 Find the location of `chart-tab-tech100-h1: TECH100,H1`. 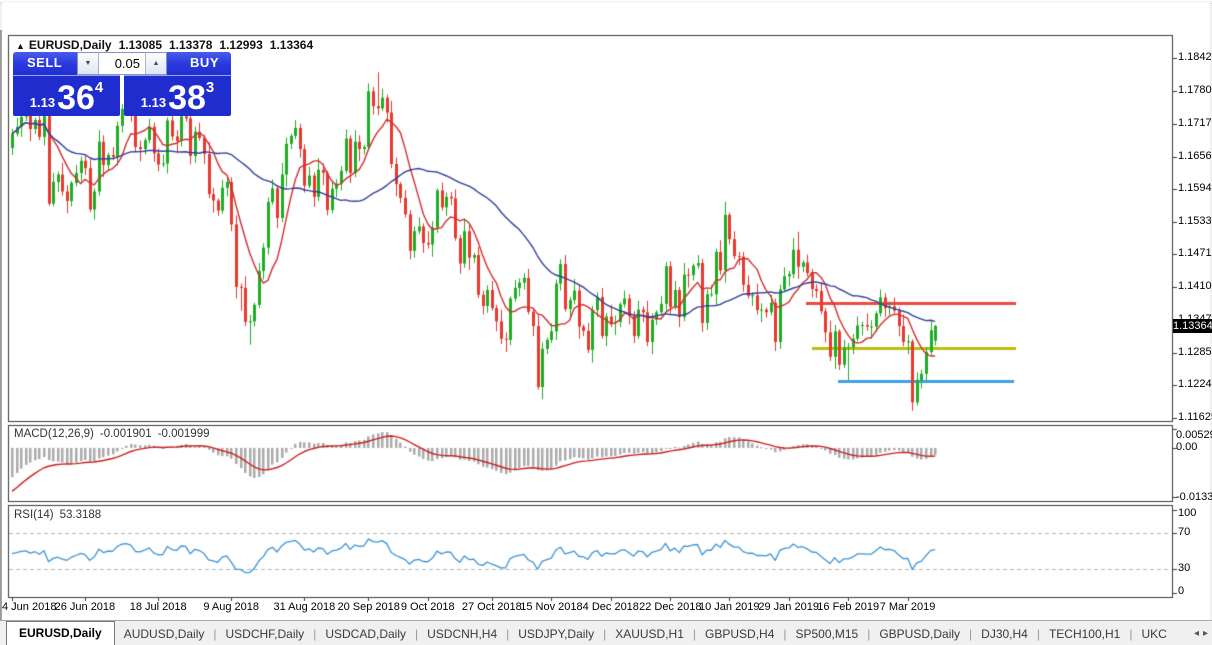

chart-tab-tech100-h1: TECH100,H1 is located at coordinates (1084, 634).